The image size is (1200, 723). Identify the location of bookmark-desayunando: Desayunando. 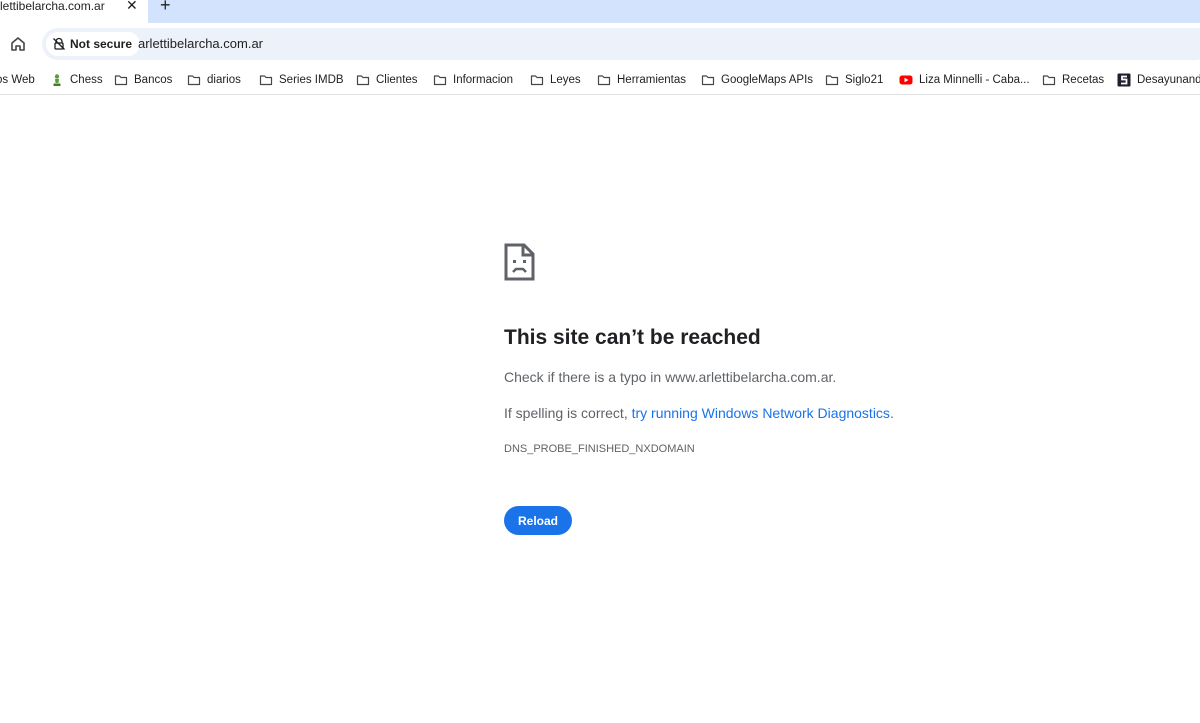
(1158, 80).